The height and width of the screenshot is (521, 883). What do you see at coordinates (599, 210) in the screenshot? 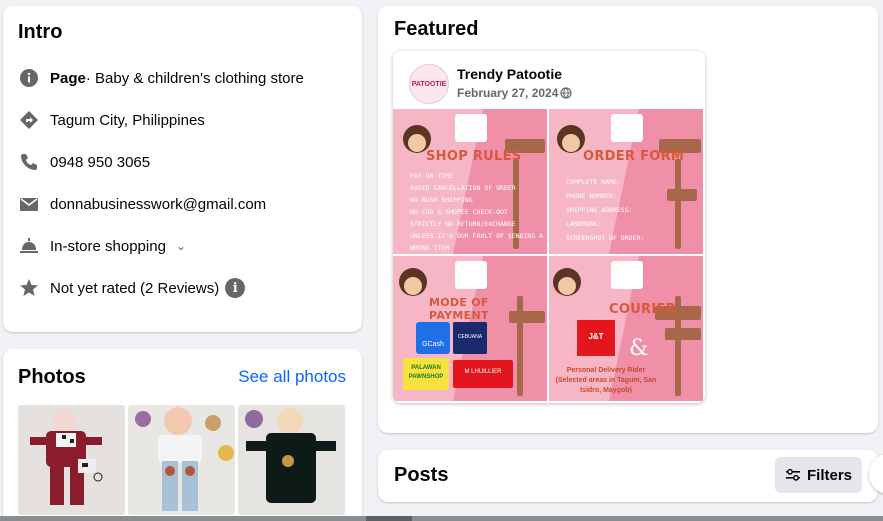
I see `tile-line: SHIPPING ADDRESS:` at bounding box center [599, 210].